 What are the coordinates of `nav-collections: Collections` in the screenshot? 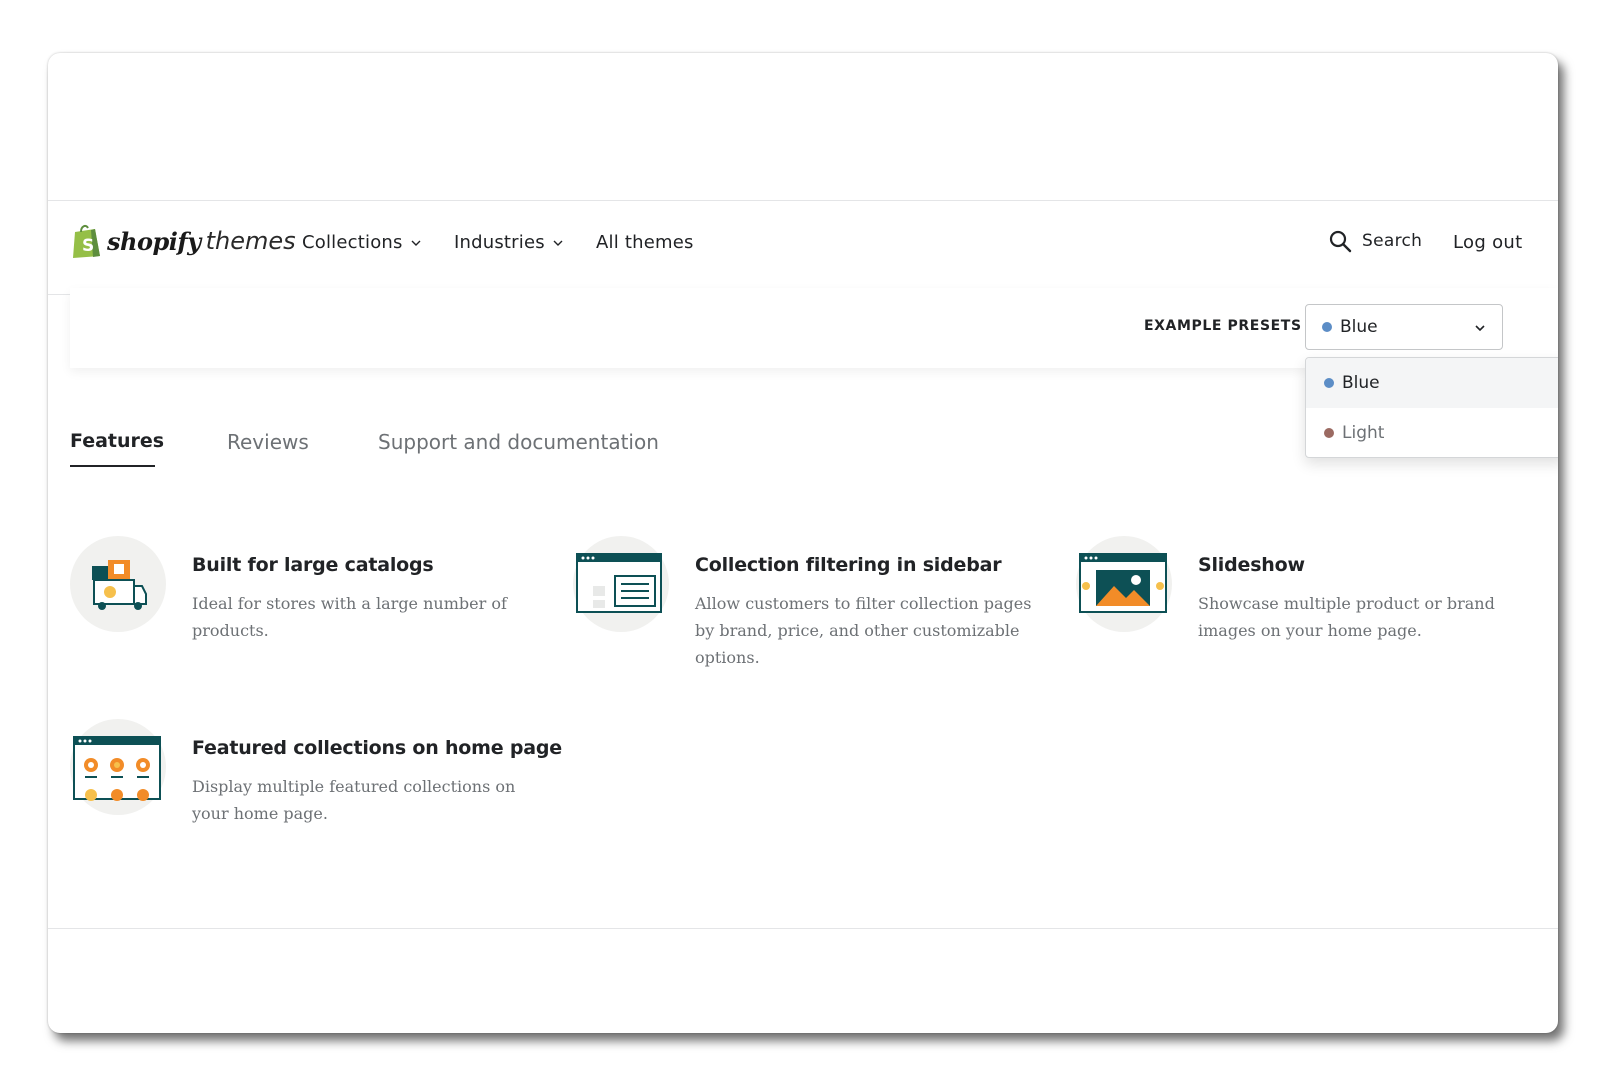 It's located at (361, 242).